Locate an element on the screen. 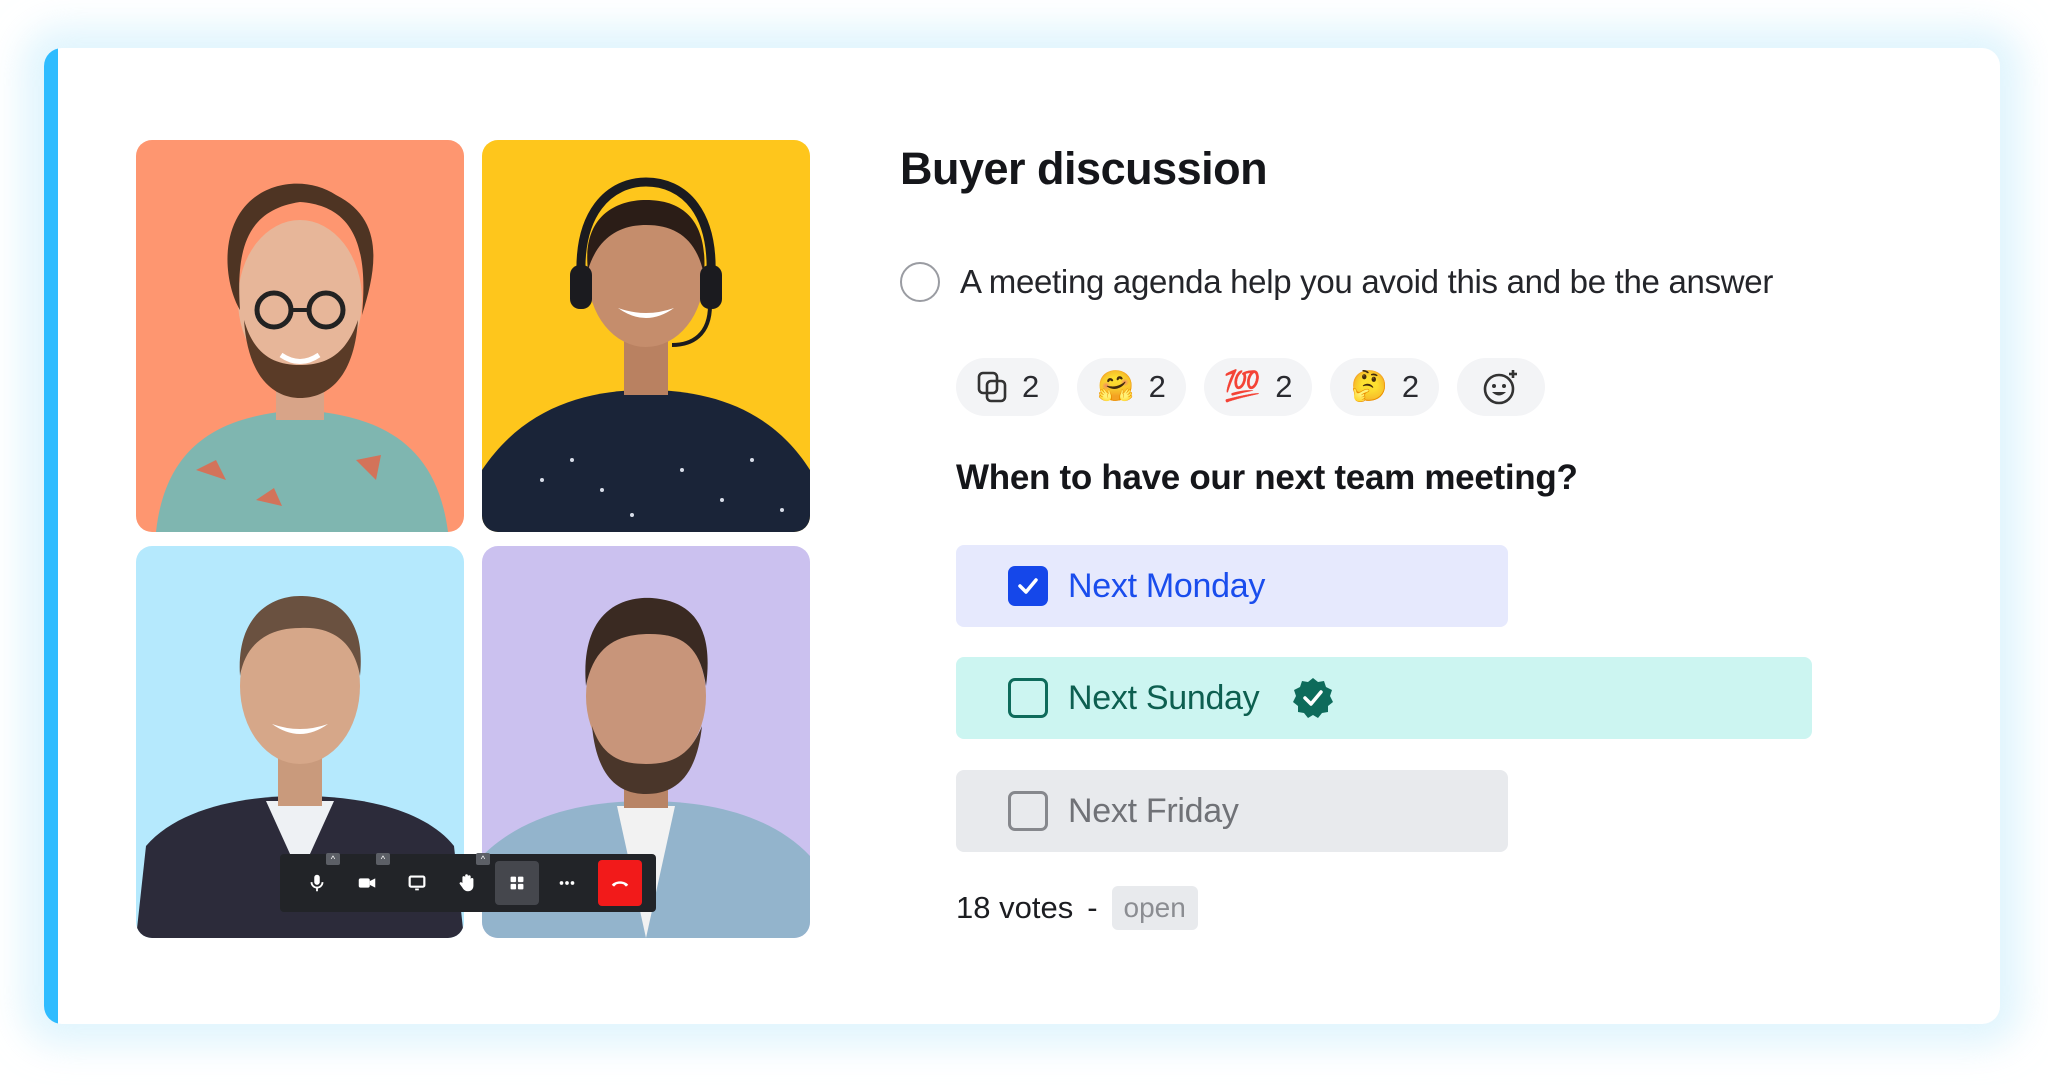 This screenshot has width=2048, height=1085. discussion-title: Buyer discussion is located at coordinates (1084, 168).